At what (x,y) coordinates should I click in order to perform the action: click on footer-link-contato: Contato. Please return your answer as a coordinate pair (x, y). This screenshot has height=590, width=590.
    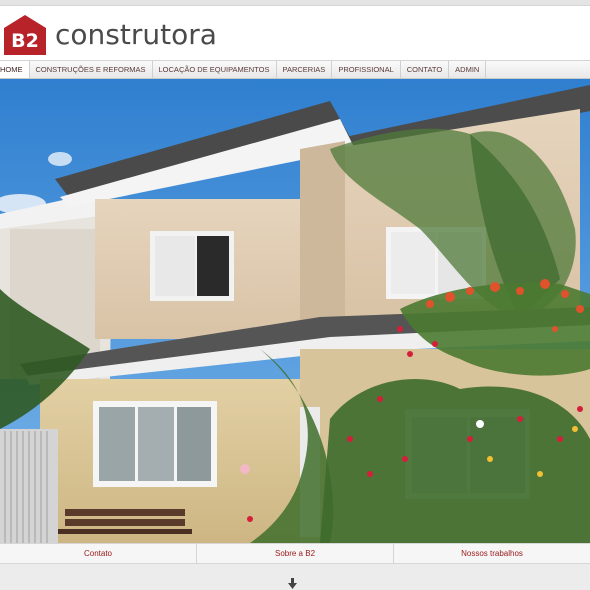
    Looking at the image, I should click on (98, 553).